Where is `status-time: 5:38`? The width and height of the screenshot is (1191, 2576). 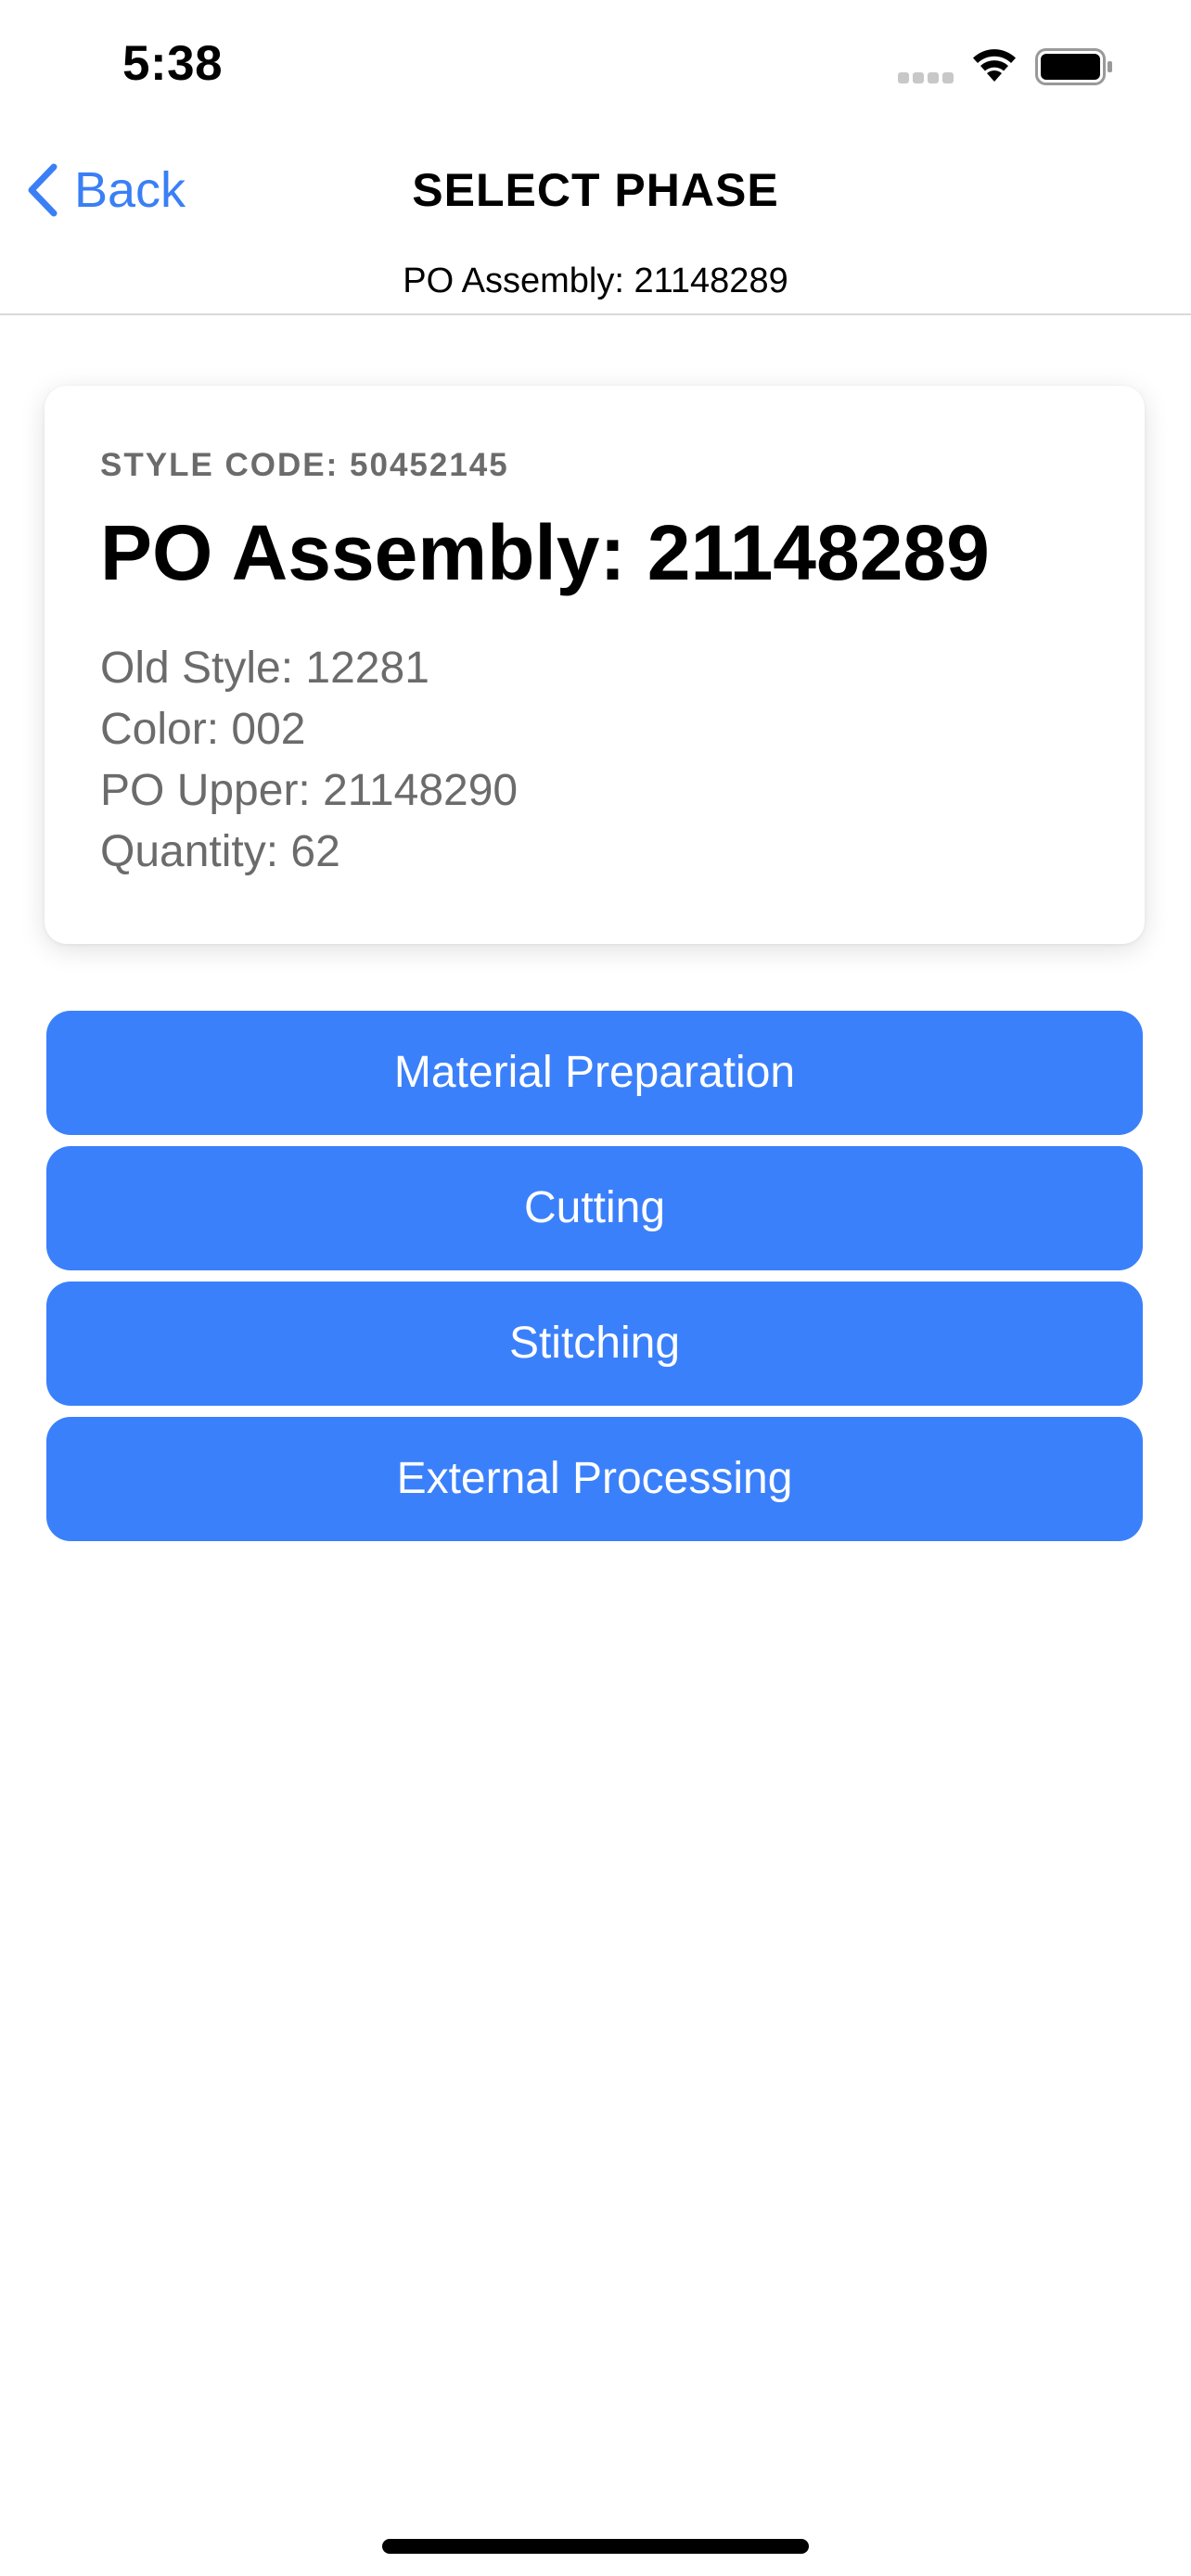 status-time: 5:38 is located at coordinates (173, 64).